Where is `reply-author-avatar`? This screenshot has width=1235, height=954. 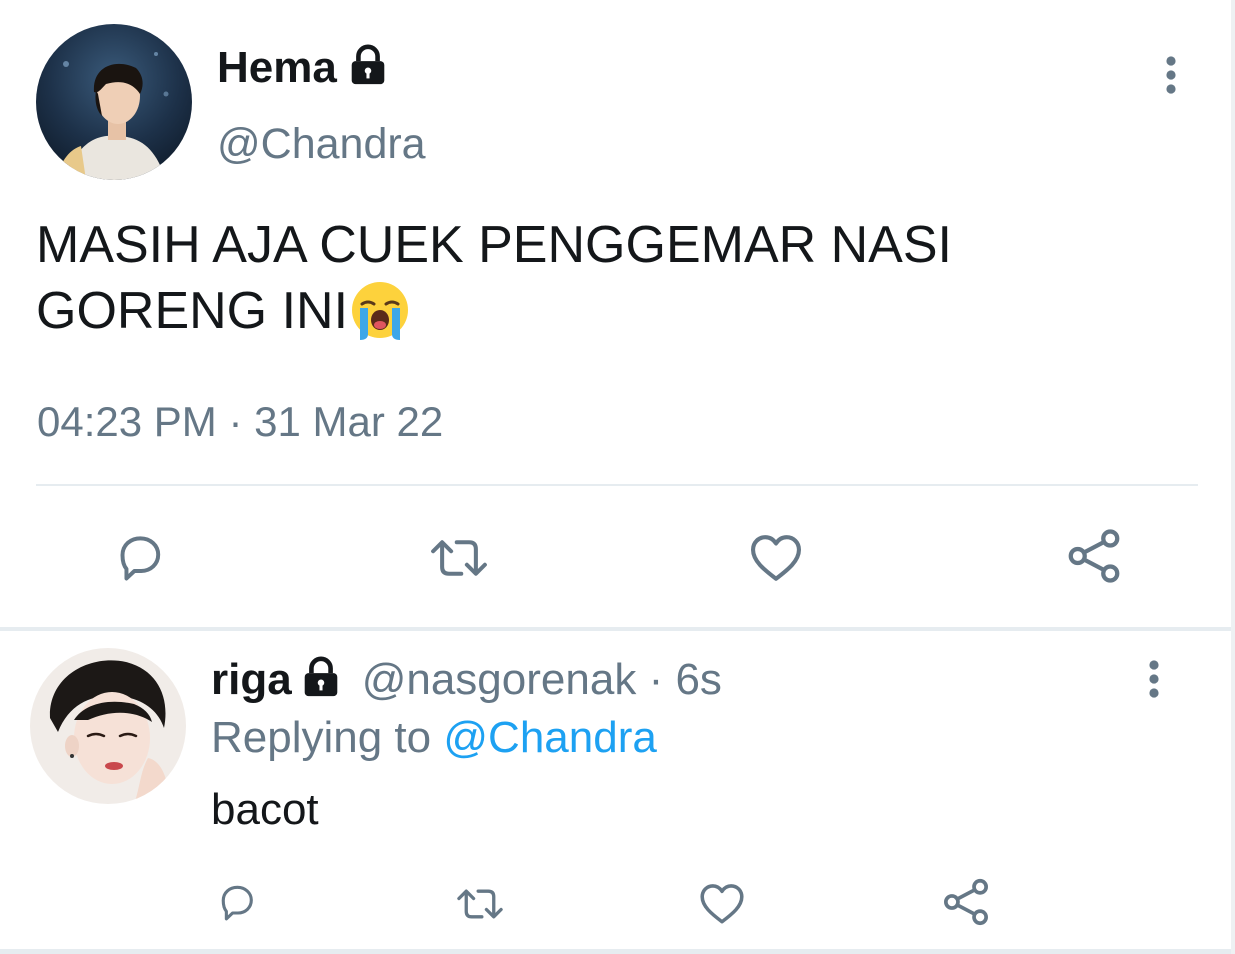 reply-author-avatar is located at coordinates (108, 726).